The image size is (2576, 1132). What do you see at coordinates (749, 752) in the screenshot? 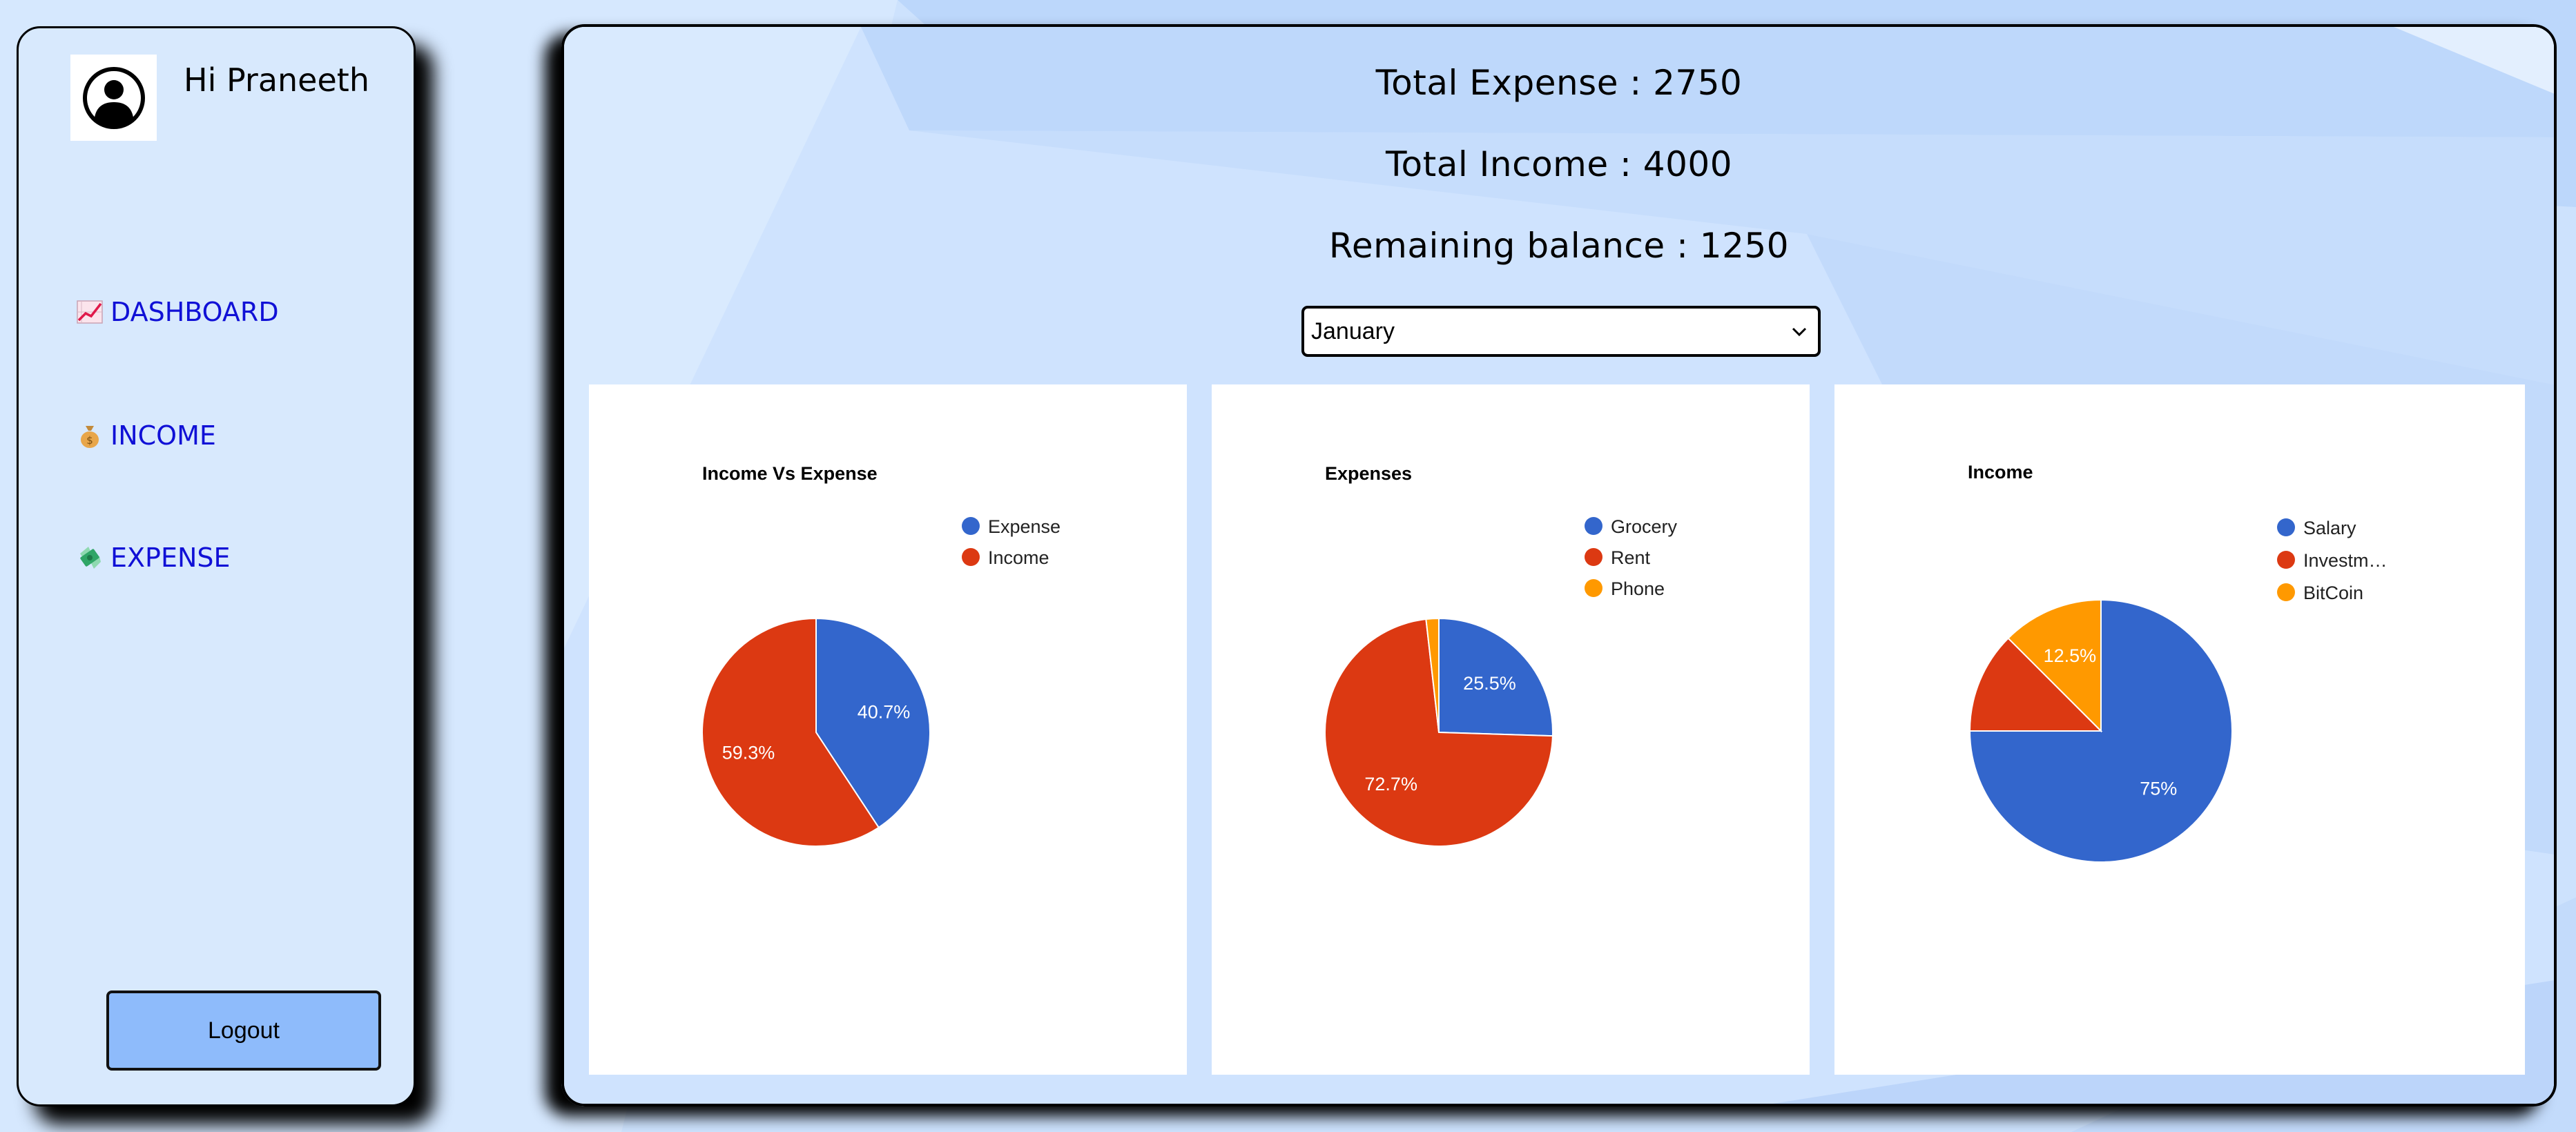
I see `pie-slice-percent-label: 59.3%` at bounding box center [749, 752].